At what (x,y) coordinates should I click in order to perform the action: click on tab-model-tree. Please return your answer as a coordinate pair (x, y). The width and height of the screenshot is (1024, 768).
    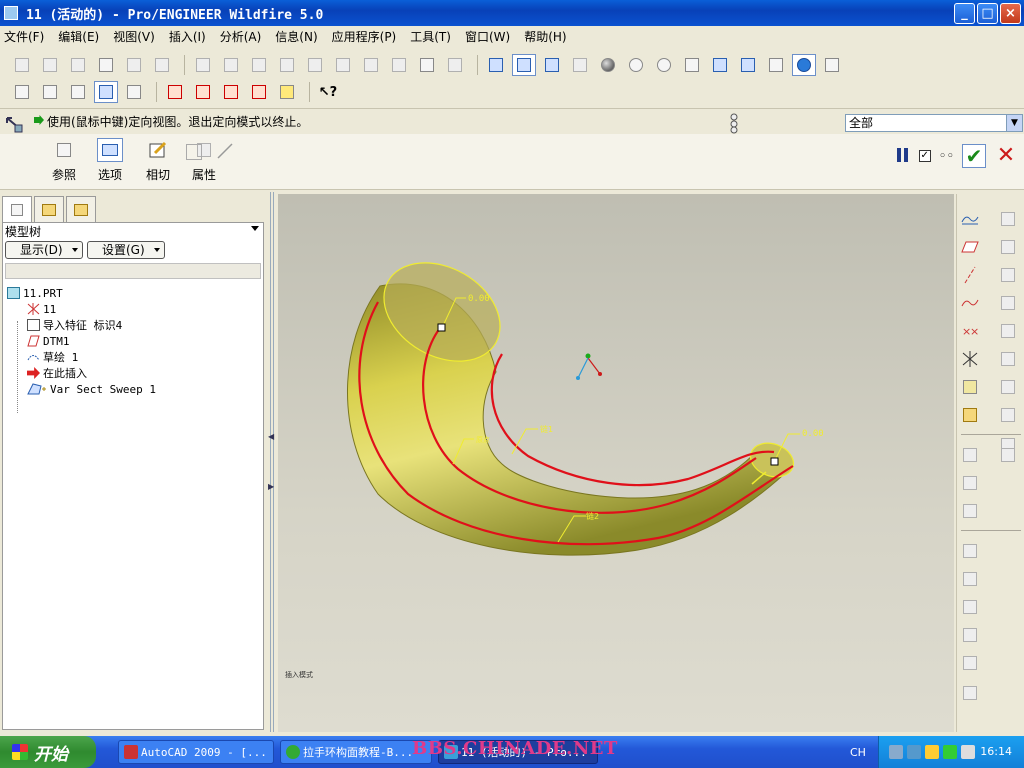
    Looking at the image, I should click on (17, 209).